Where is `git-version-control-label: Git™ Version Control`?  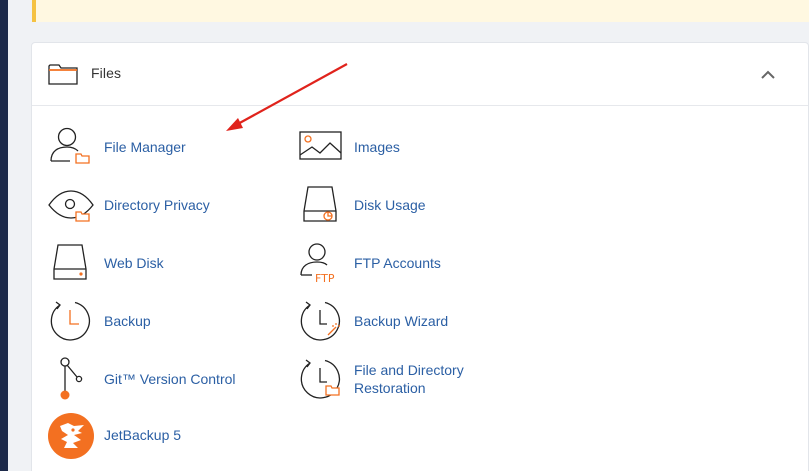 git-version-control-label: Git™ Version Control is located at coordinates (170, 379).